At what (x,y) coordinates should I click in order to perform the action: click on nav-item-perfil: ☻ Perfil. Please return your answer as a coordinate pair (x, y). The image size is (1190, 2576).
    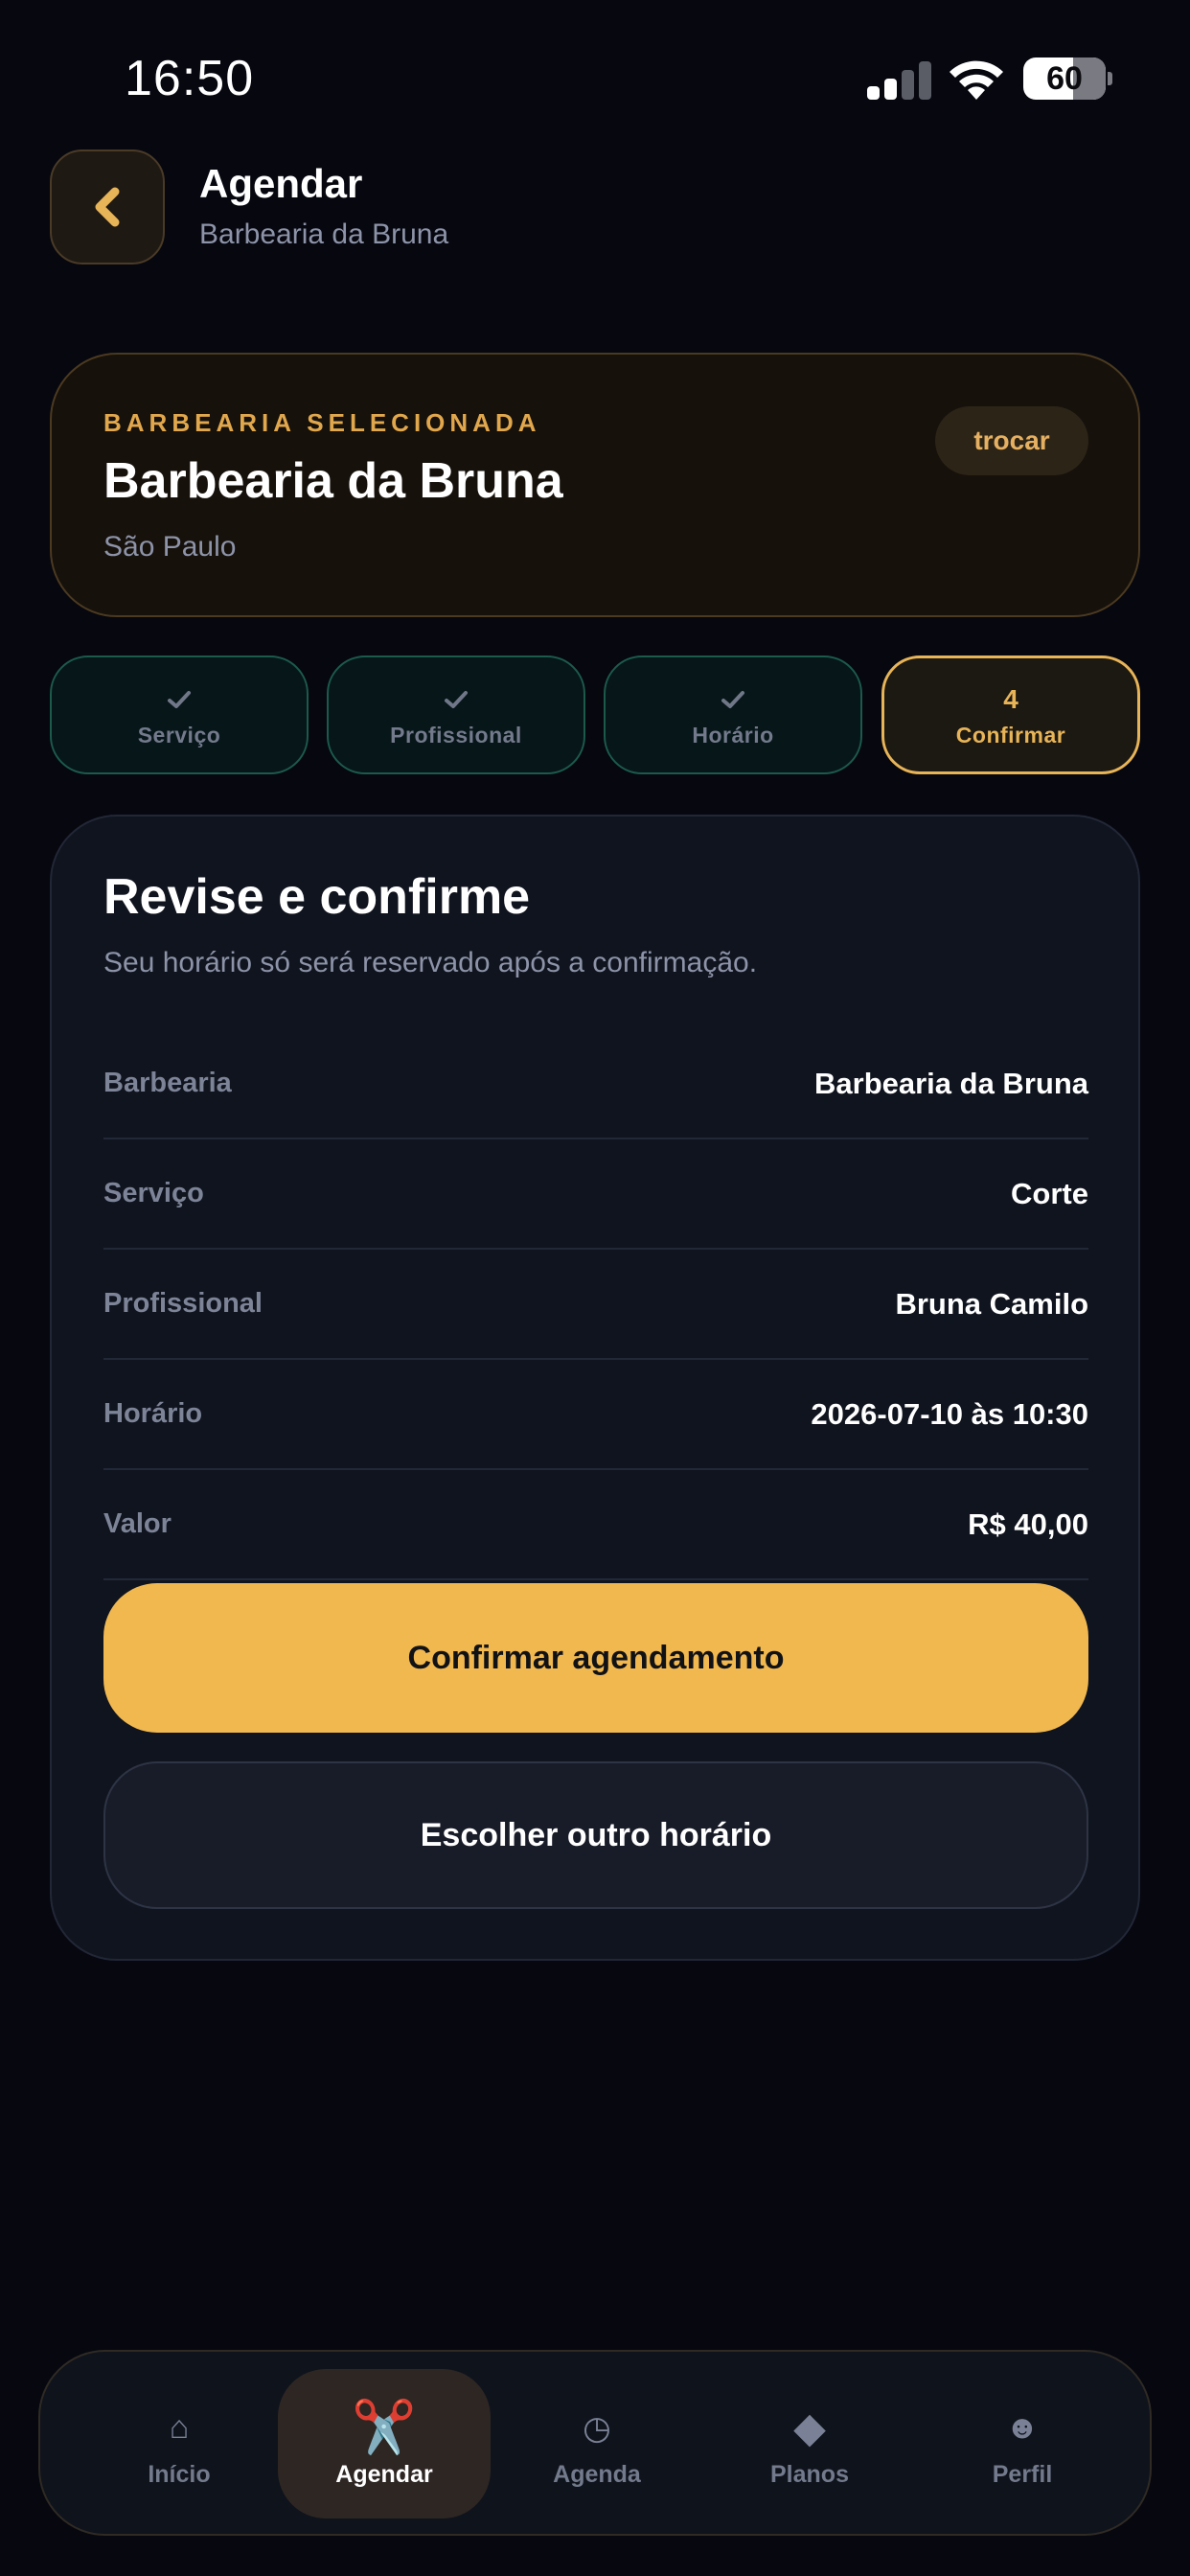
    Looking at the image, I should click on (1022, 2443).